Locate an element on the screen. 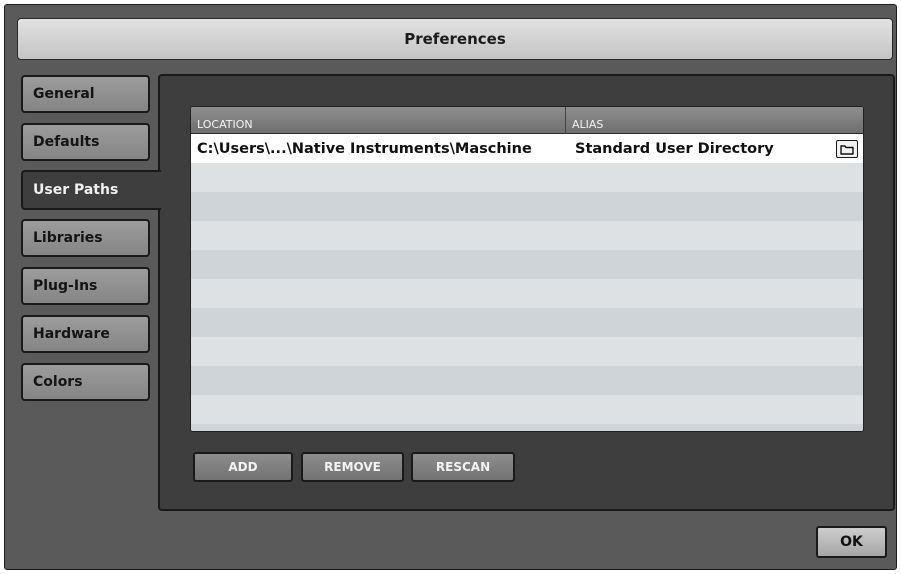  table-header: LOCATION ALIAS is located at coordinates (527, 120).